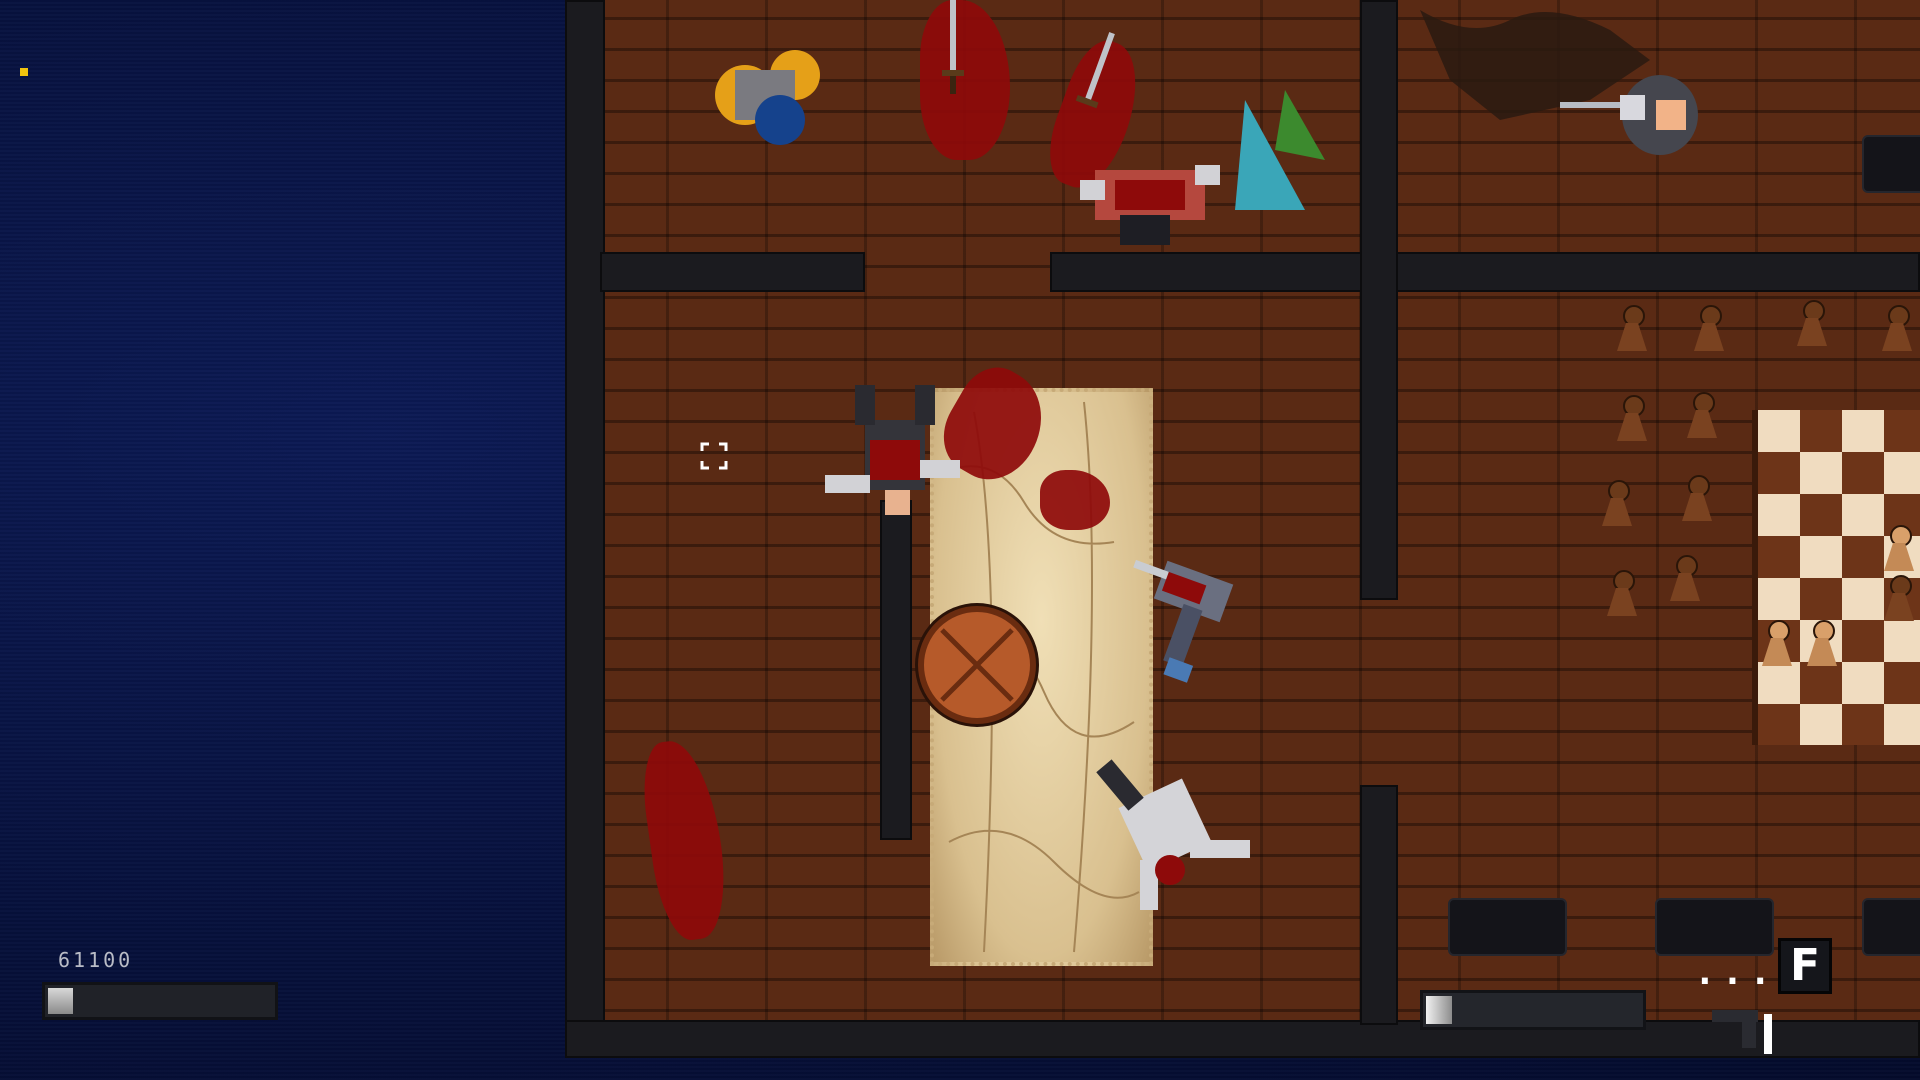 This screenshot has width=1920, height=1080. Describe the element at coordinates (160, 1001) in the screenshot. I see `health-bar` at that location.